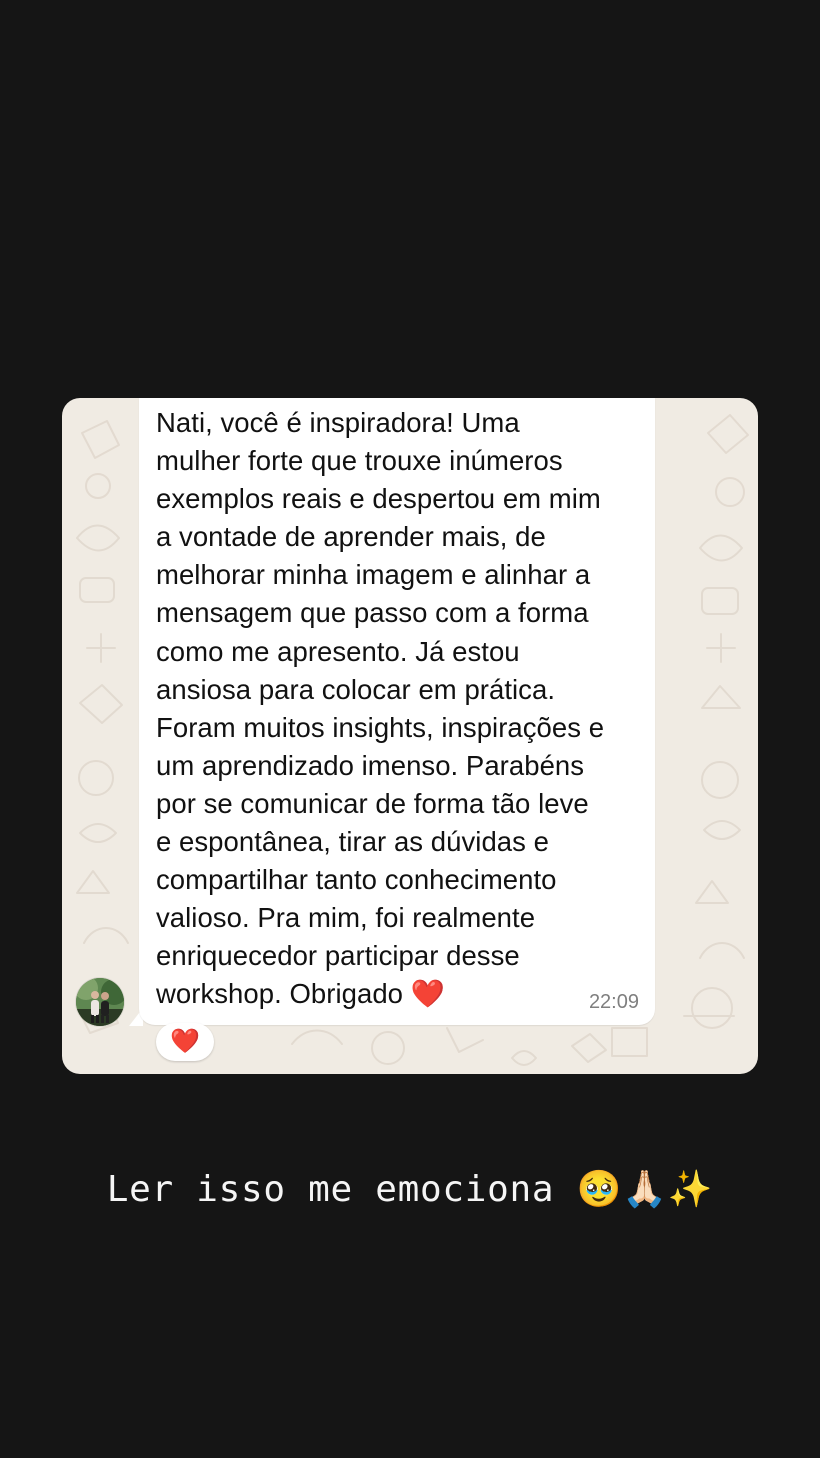 This screenshot has width=820, height=1458. Describe the element at coordinates (613, 1002) in the screenshot. I see `message-timestamp: 22:09` at that location.